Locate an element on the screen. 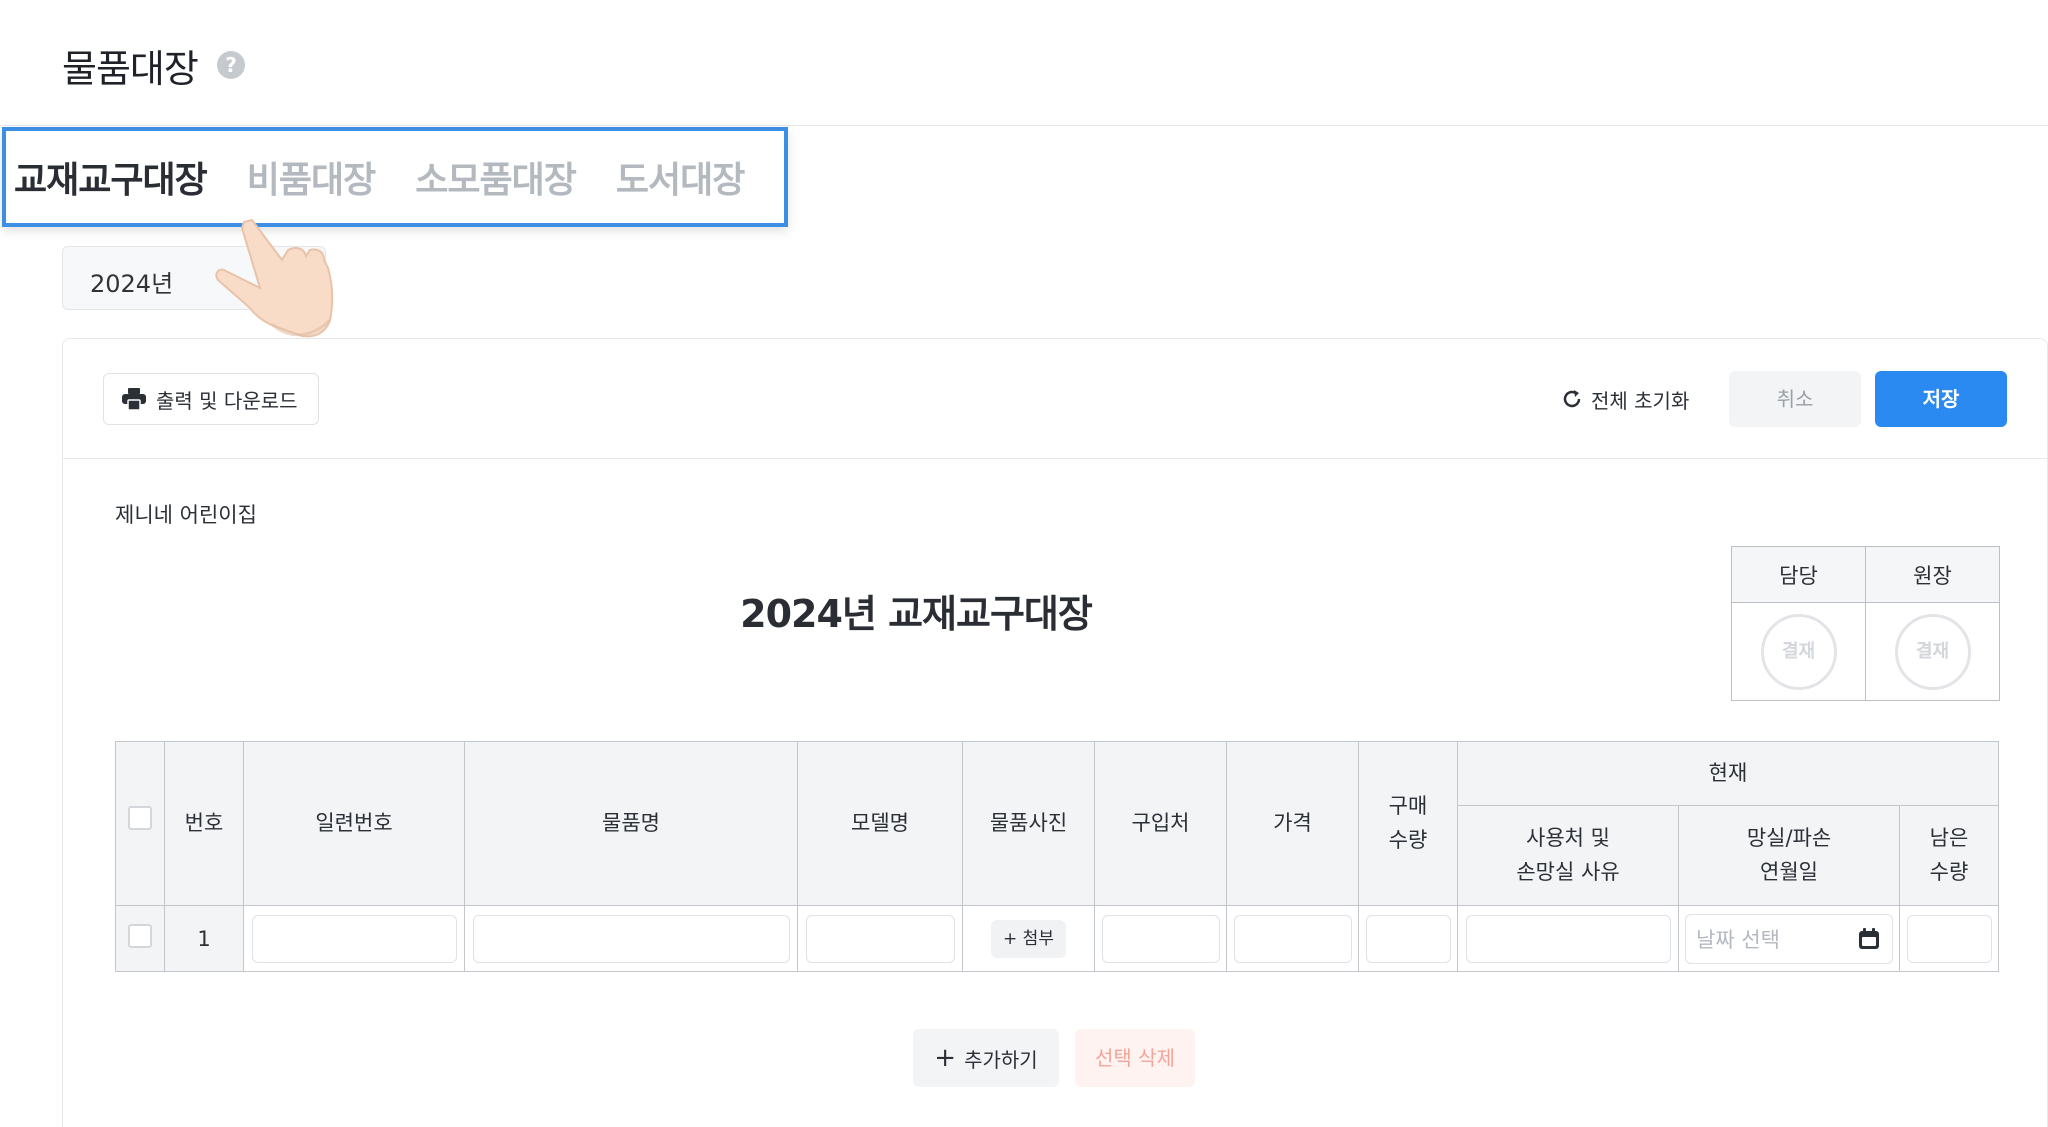 Image resolution: width=2048 pixels, height=1127 pixels. add-row-button: + 추가하기 is located at coordinates (986, 1058).